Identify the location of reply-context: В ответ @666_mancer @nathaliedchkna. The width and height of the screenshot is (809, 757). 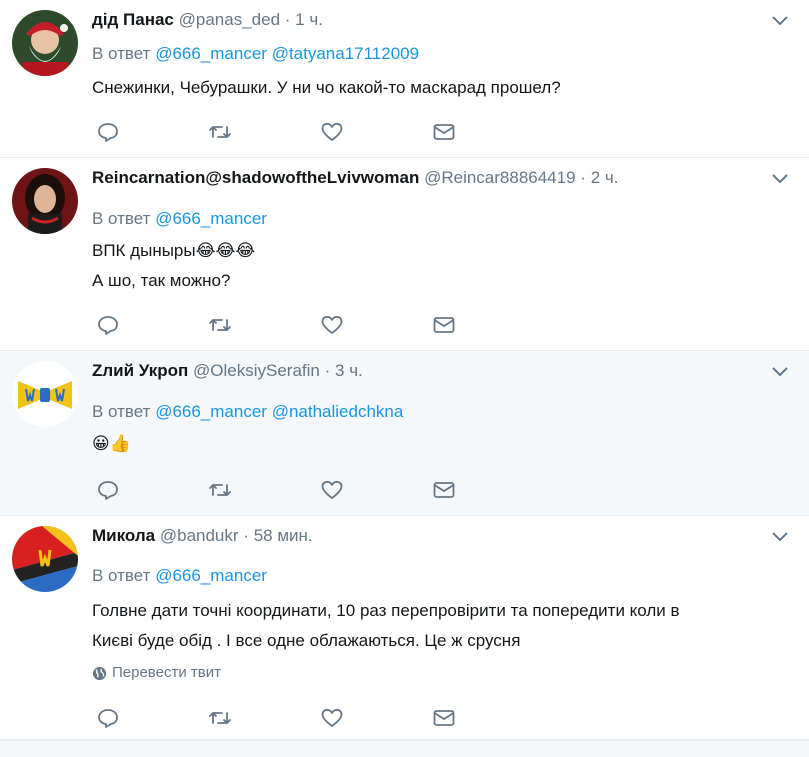
(247, 412).